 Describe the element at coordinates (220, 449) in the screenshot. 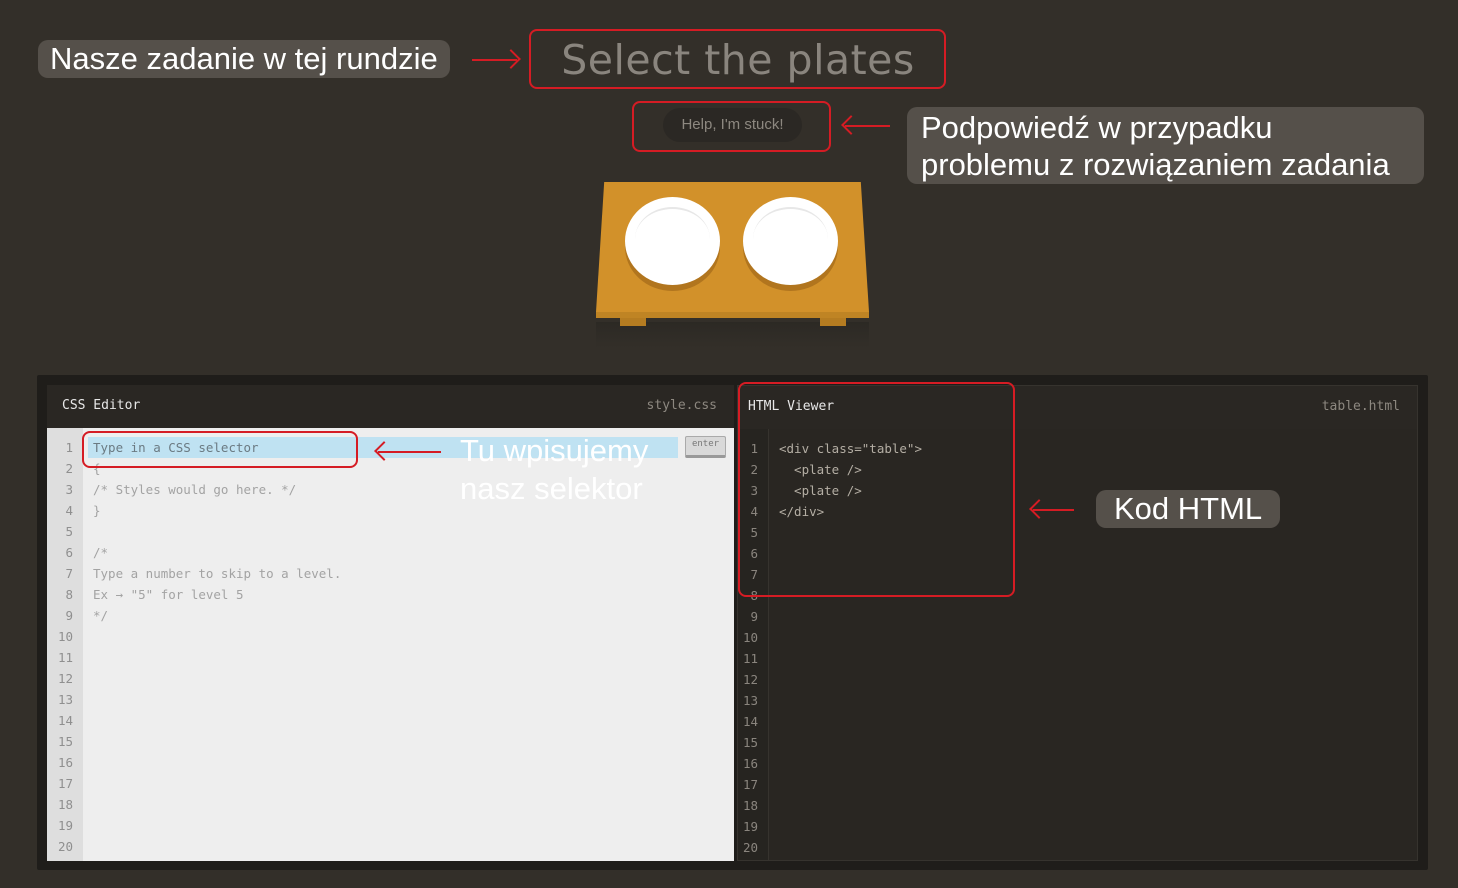

I see `highlight-box-selector` at that location.